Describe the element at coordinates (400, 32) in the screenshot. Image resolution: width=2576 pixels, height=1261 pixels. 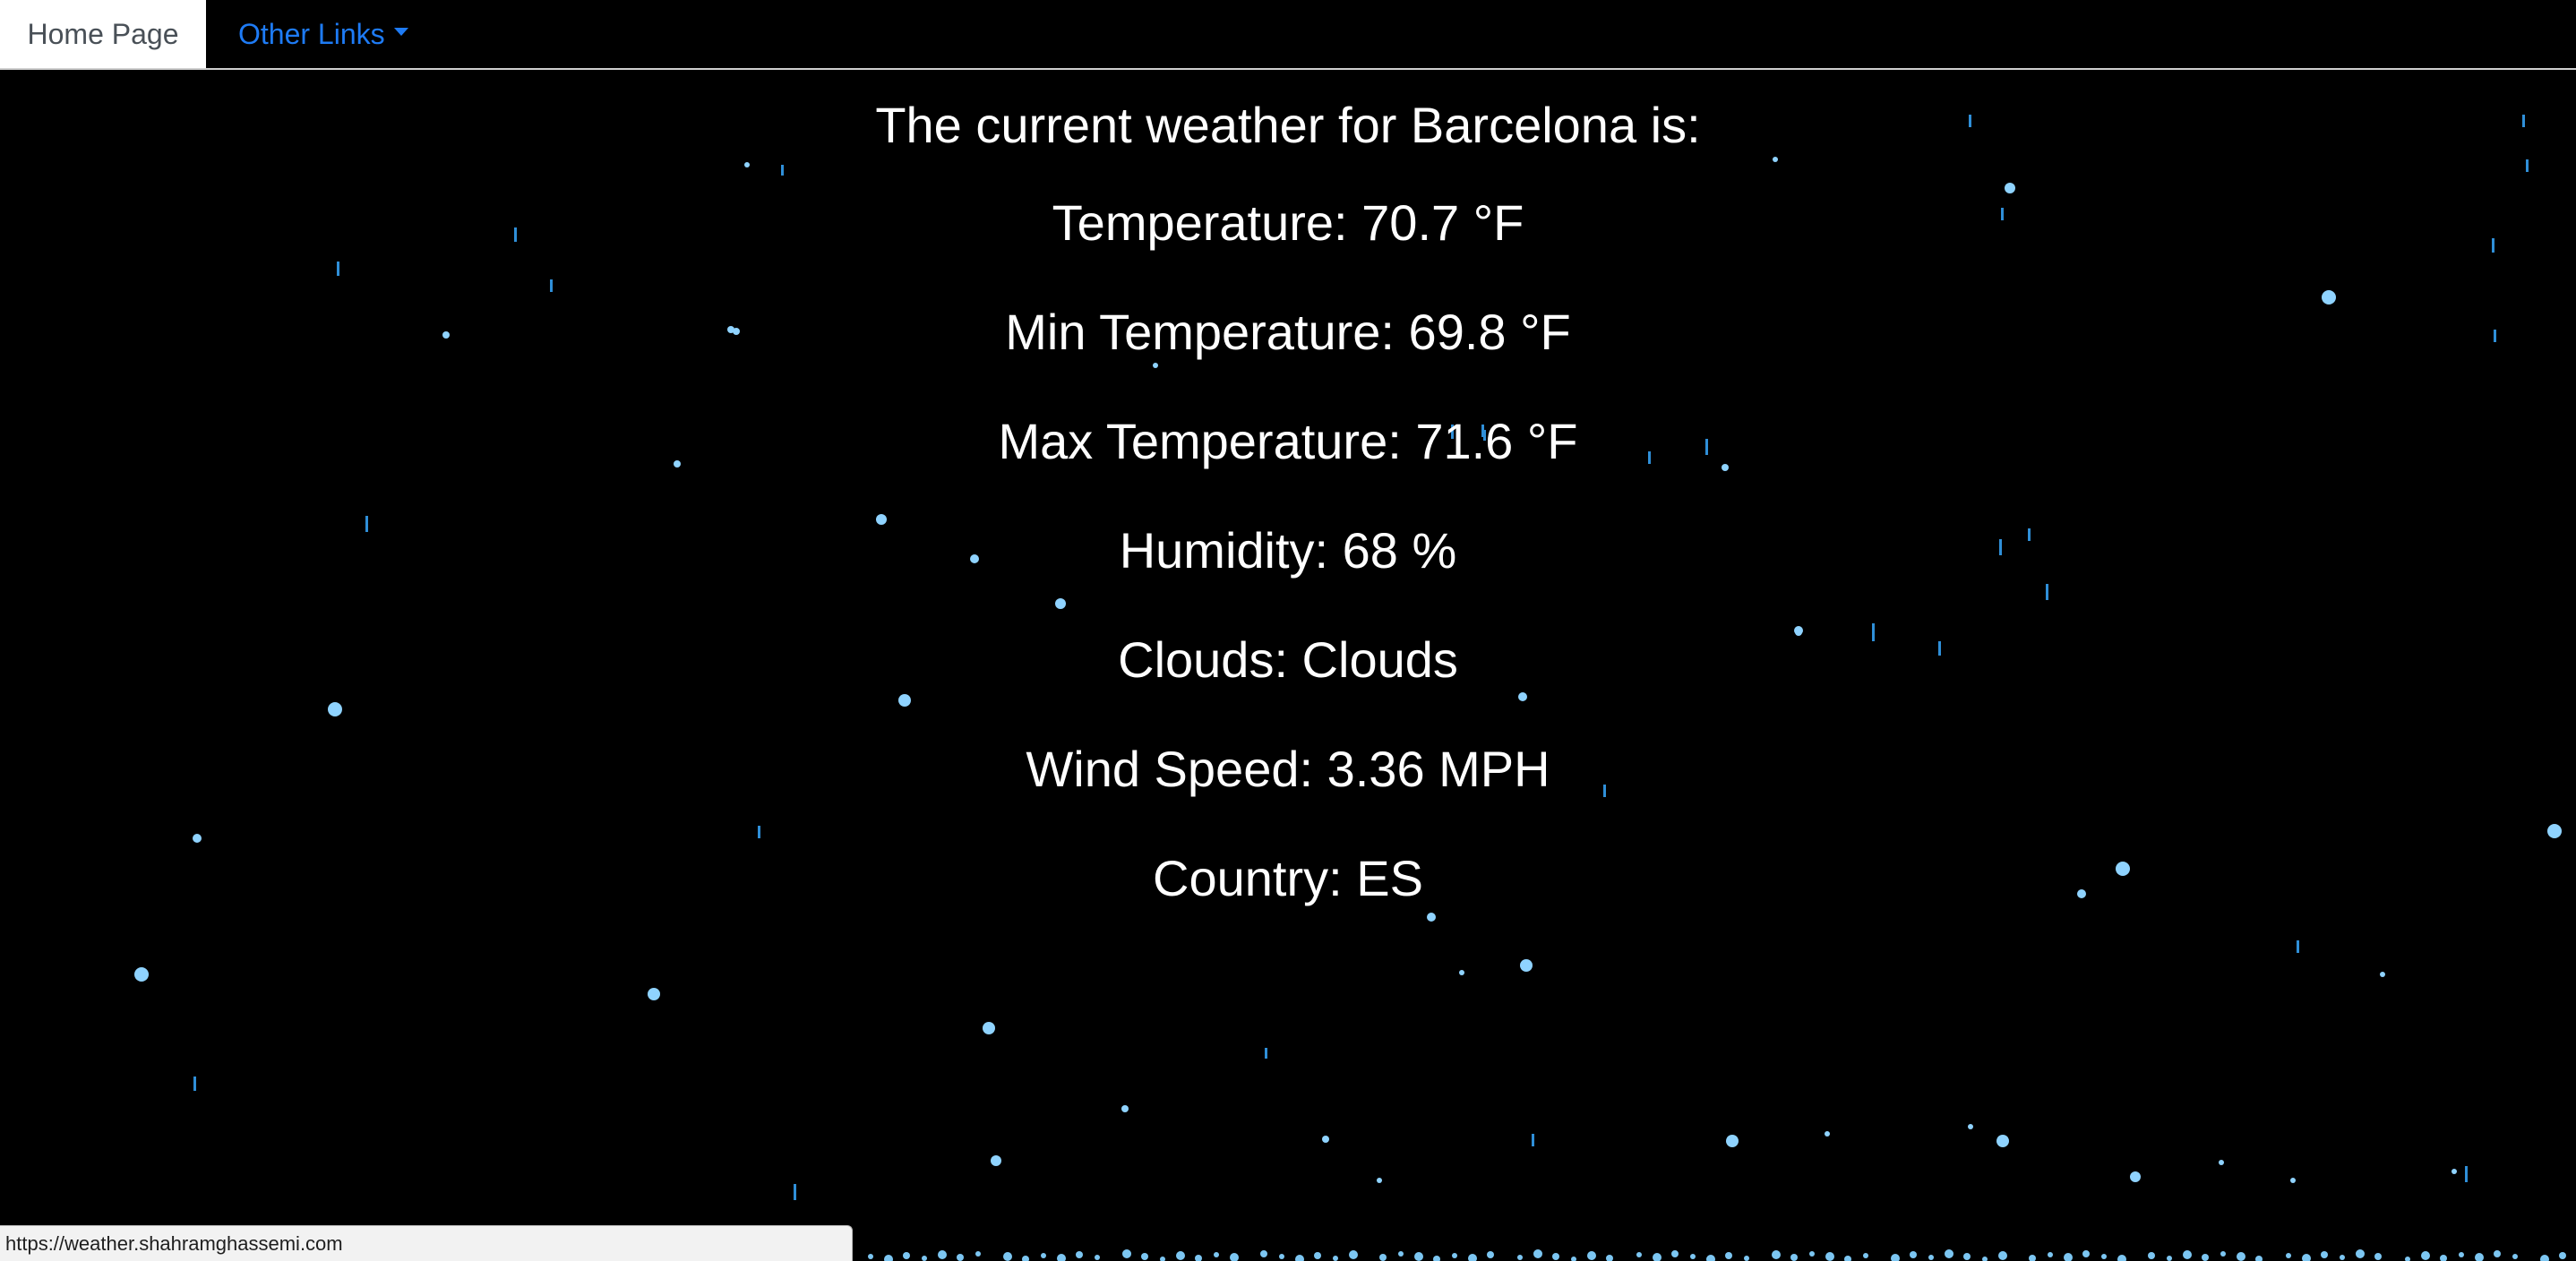
I see `caret-down-icon` at that location.